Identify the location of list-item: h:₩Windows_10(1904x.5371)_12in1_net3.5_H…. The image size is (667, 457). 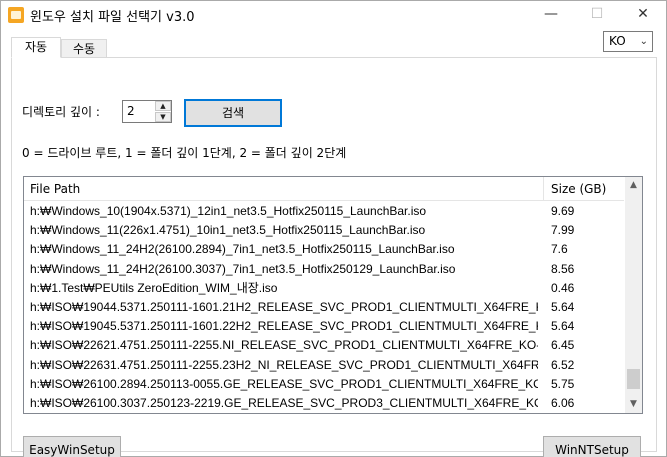
(324, 211).